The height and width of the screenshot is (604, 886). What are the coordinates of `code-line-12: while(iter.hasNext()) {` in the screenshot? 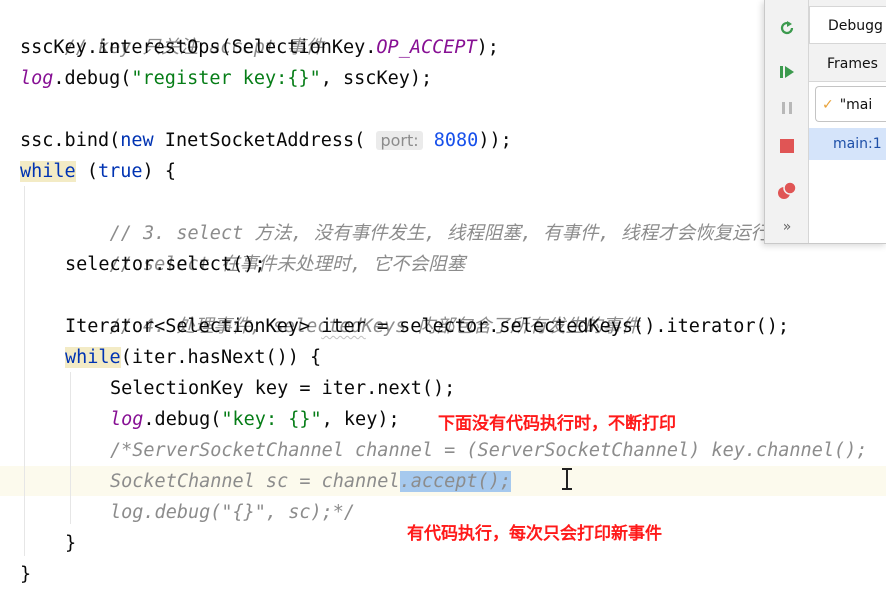 It's located at (193, 357).